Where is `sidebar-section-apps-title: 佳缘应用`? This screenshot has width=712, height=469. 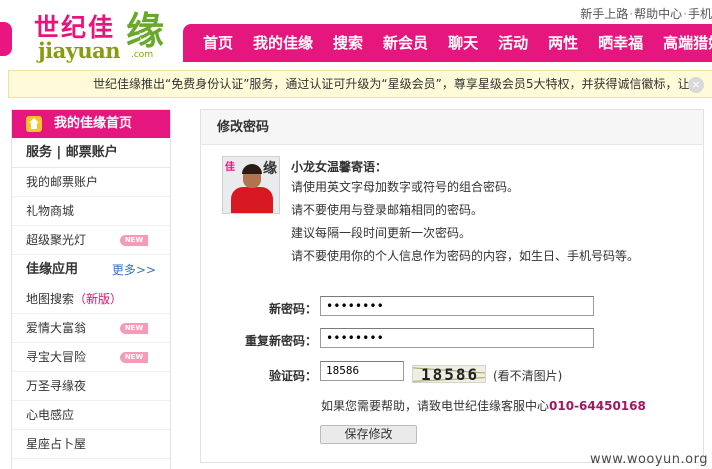
sidebar-section-apps-title: 佳缘应用 is located at coordinates (52, 269).